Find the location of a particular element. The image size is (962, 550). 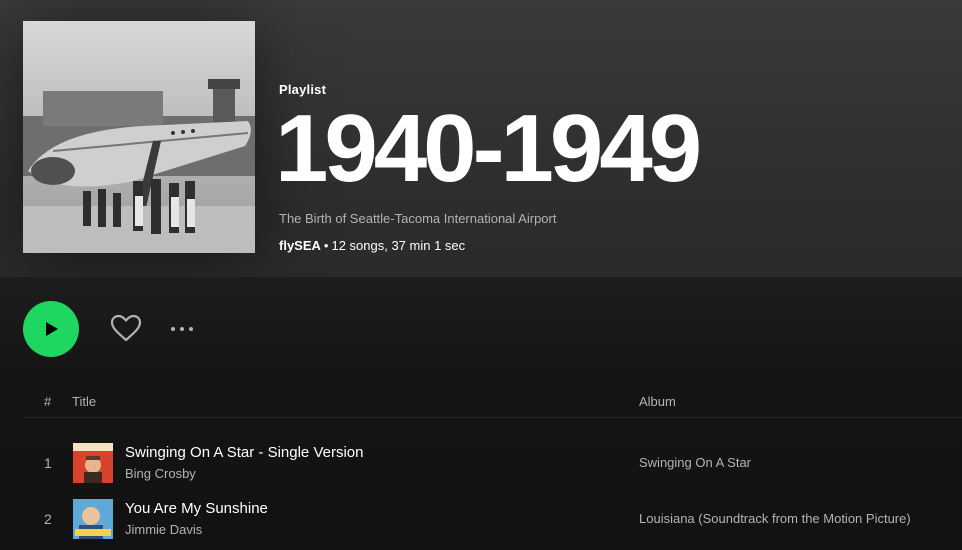

column-album: Album is located at coordinates (657, 401).